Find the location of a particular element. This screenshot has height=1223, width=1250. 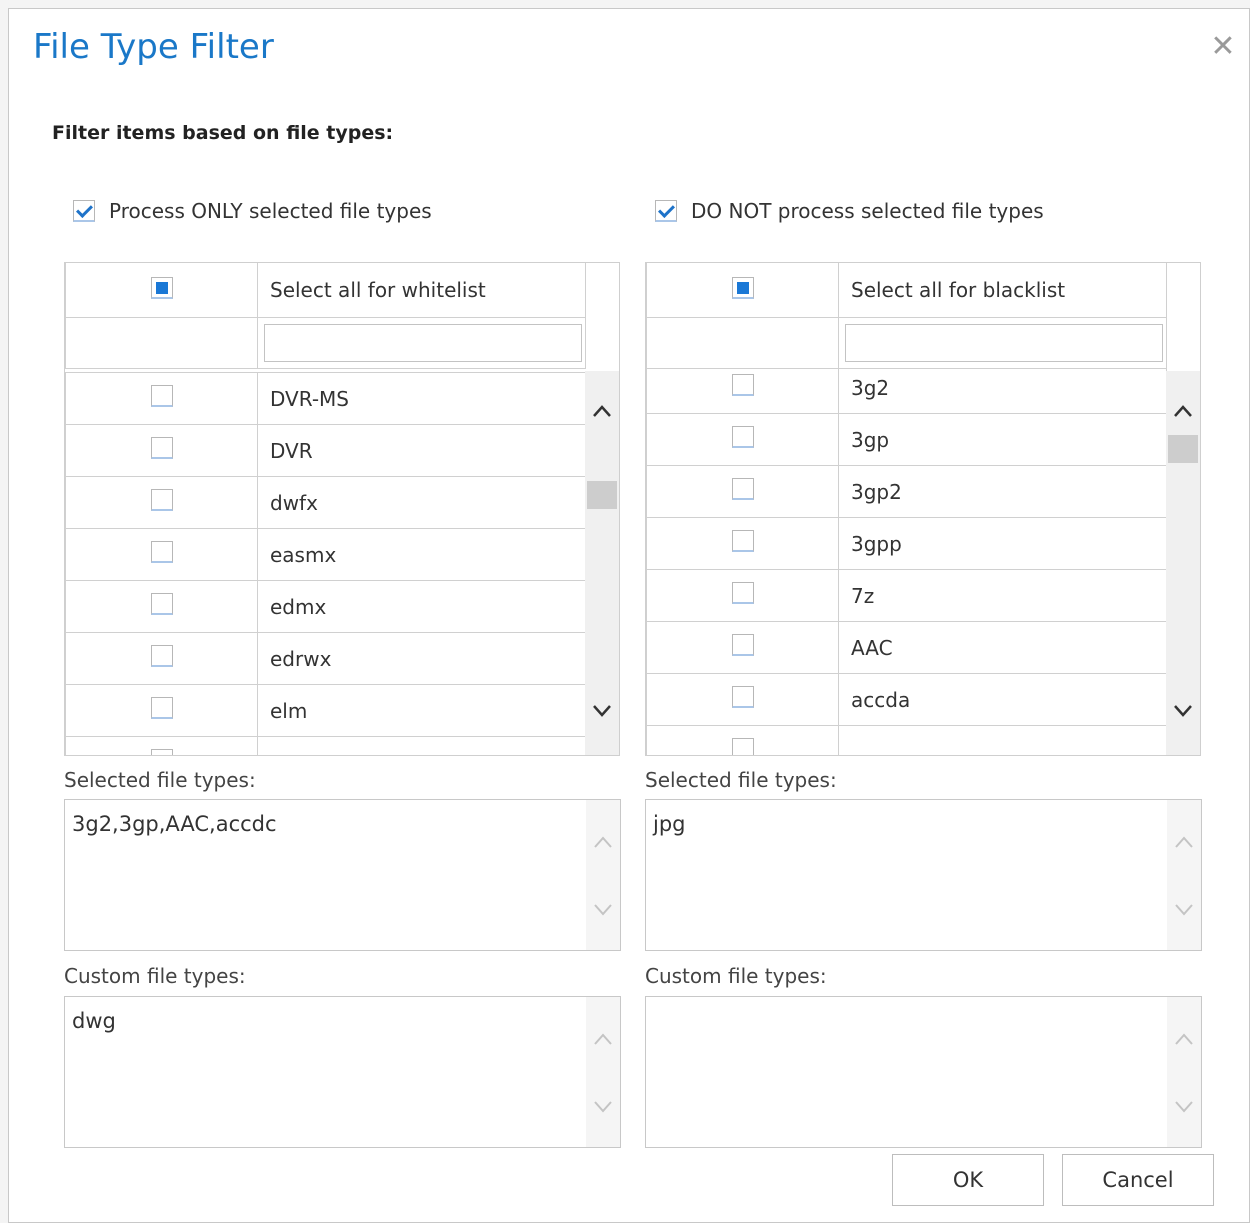

whitelist-filter-input is located at coordinates (423, 343).